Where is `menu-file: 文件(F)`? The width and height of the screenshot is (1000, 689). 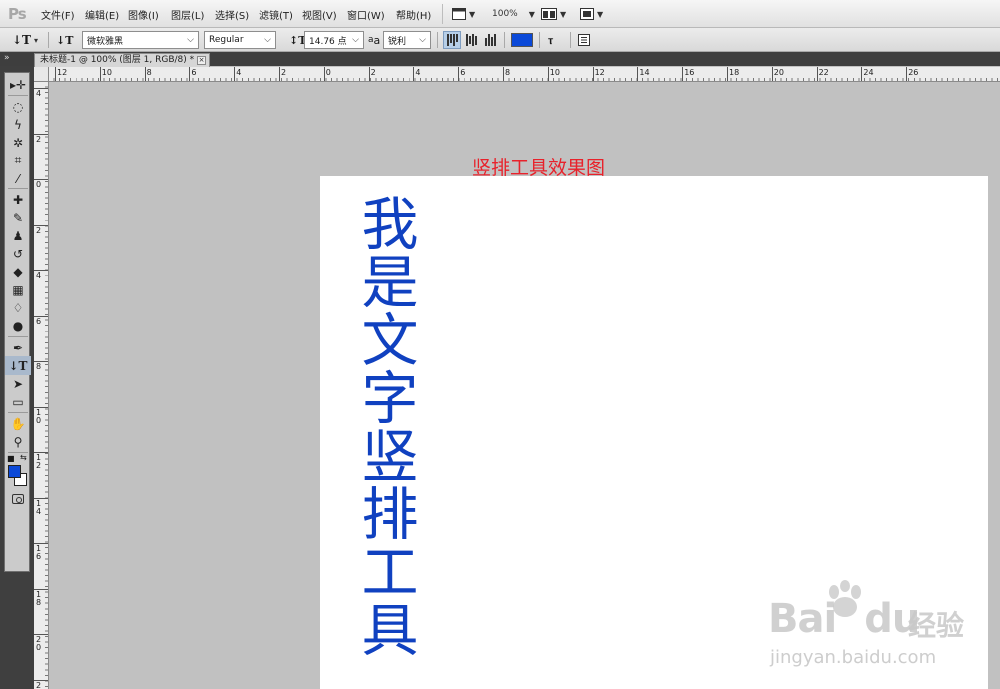
menu-file: 文件(F) is located at coordinates (58, 14).